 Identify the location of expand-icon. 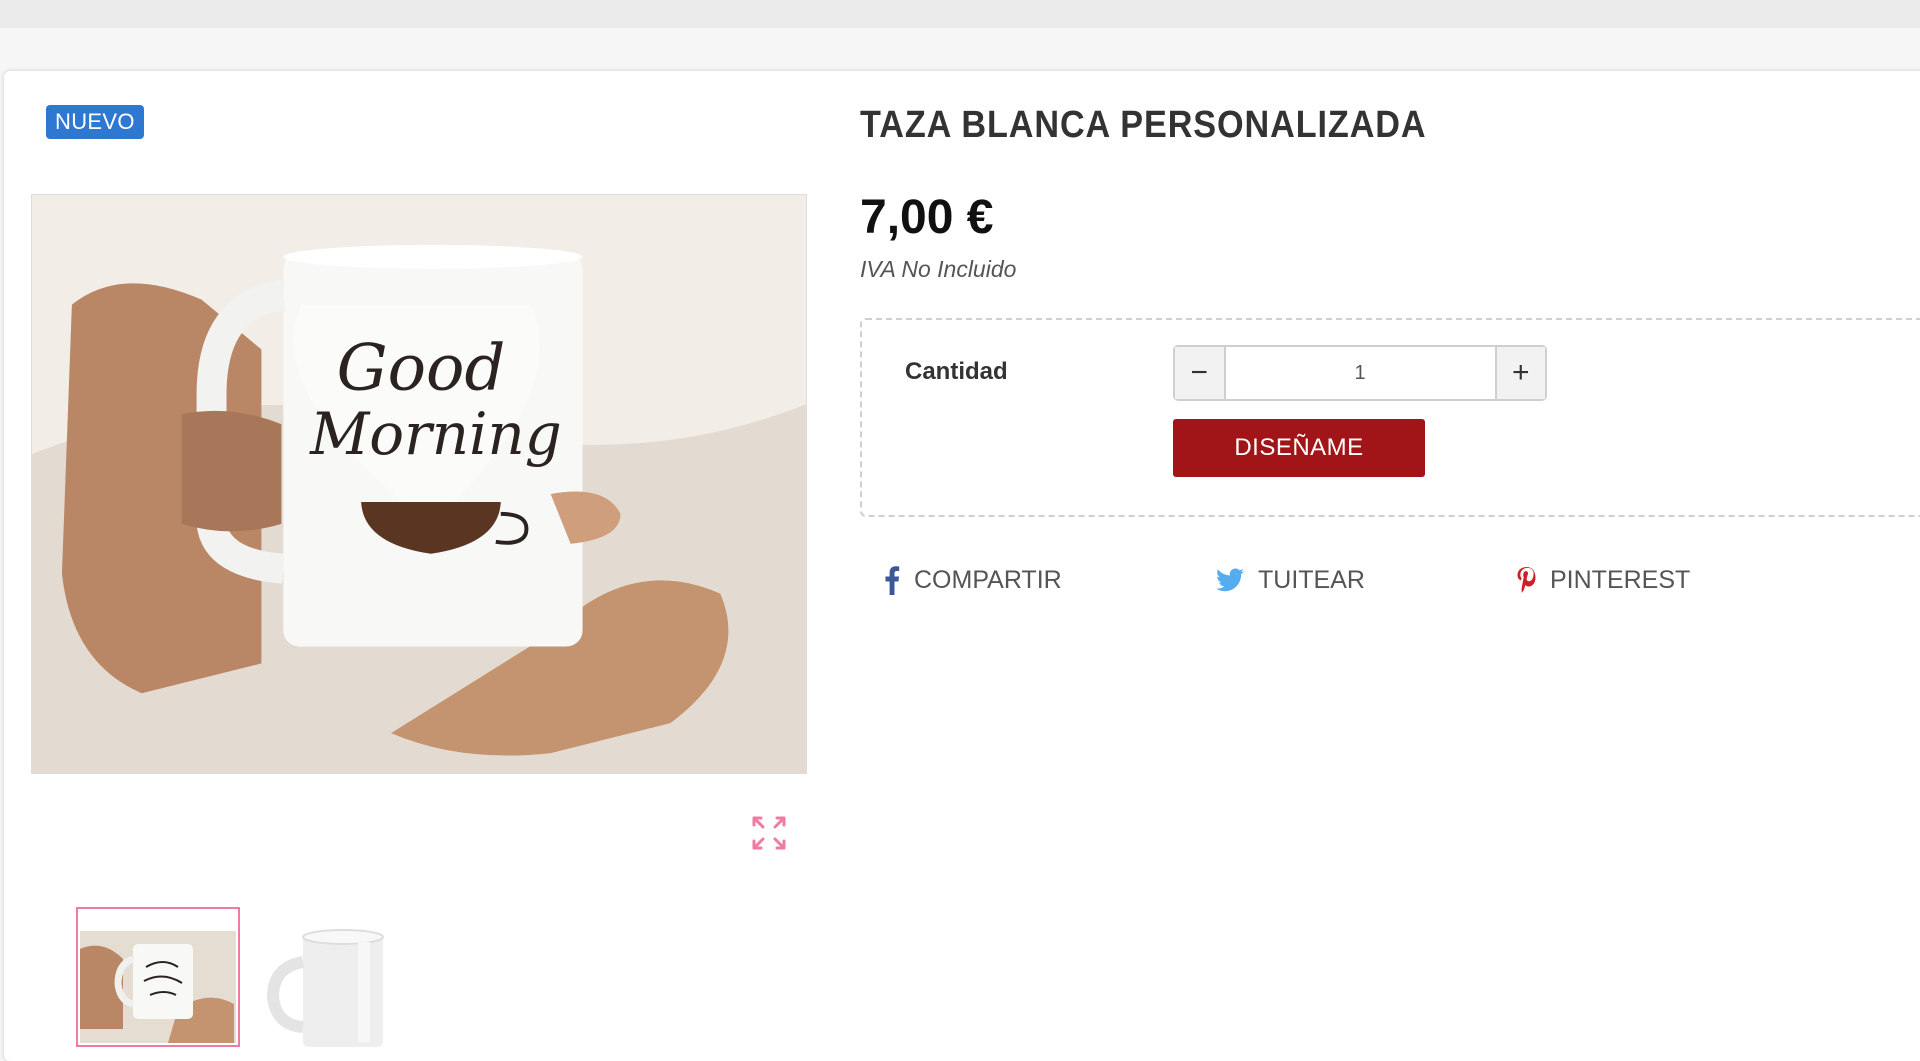
(769, 833).